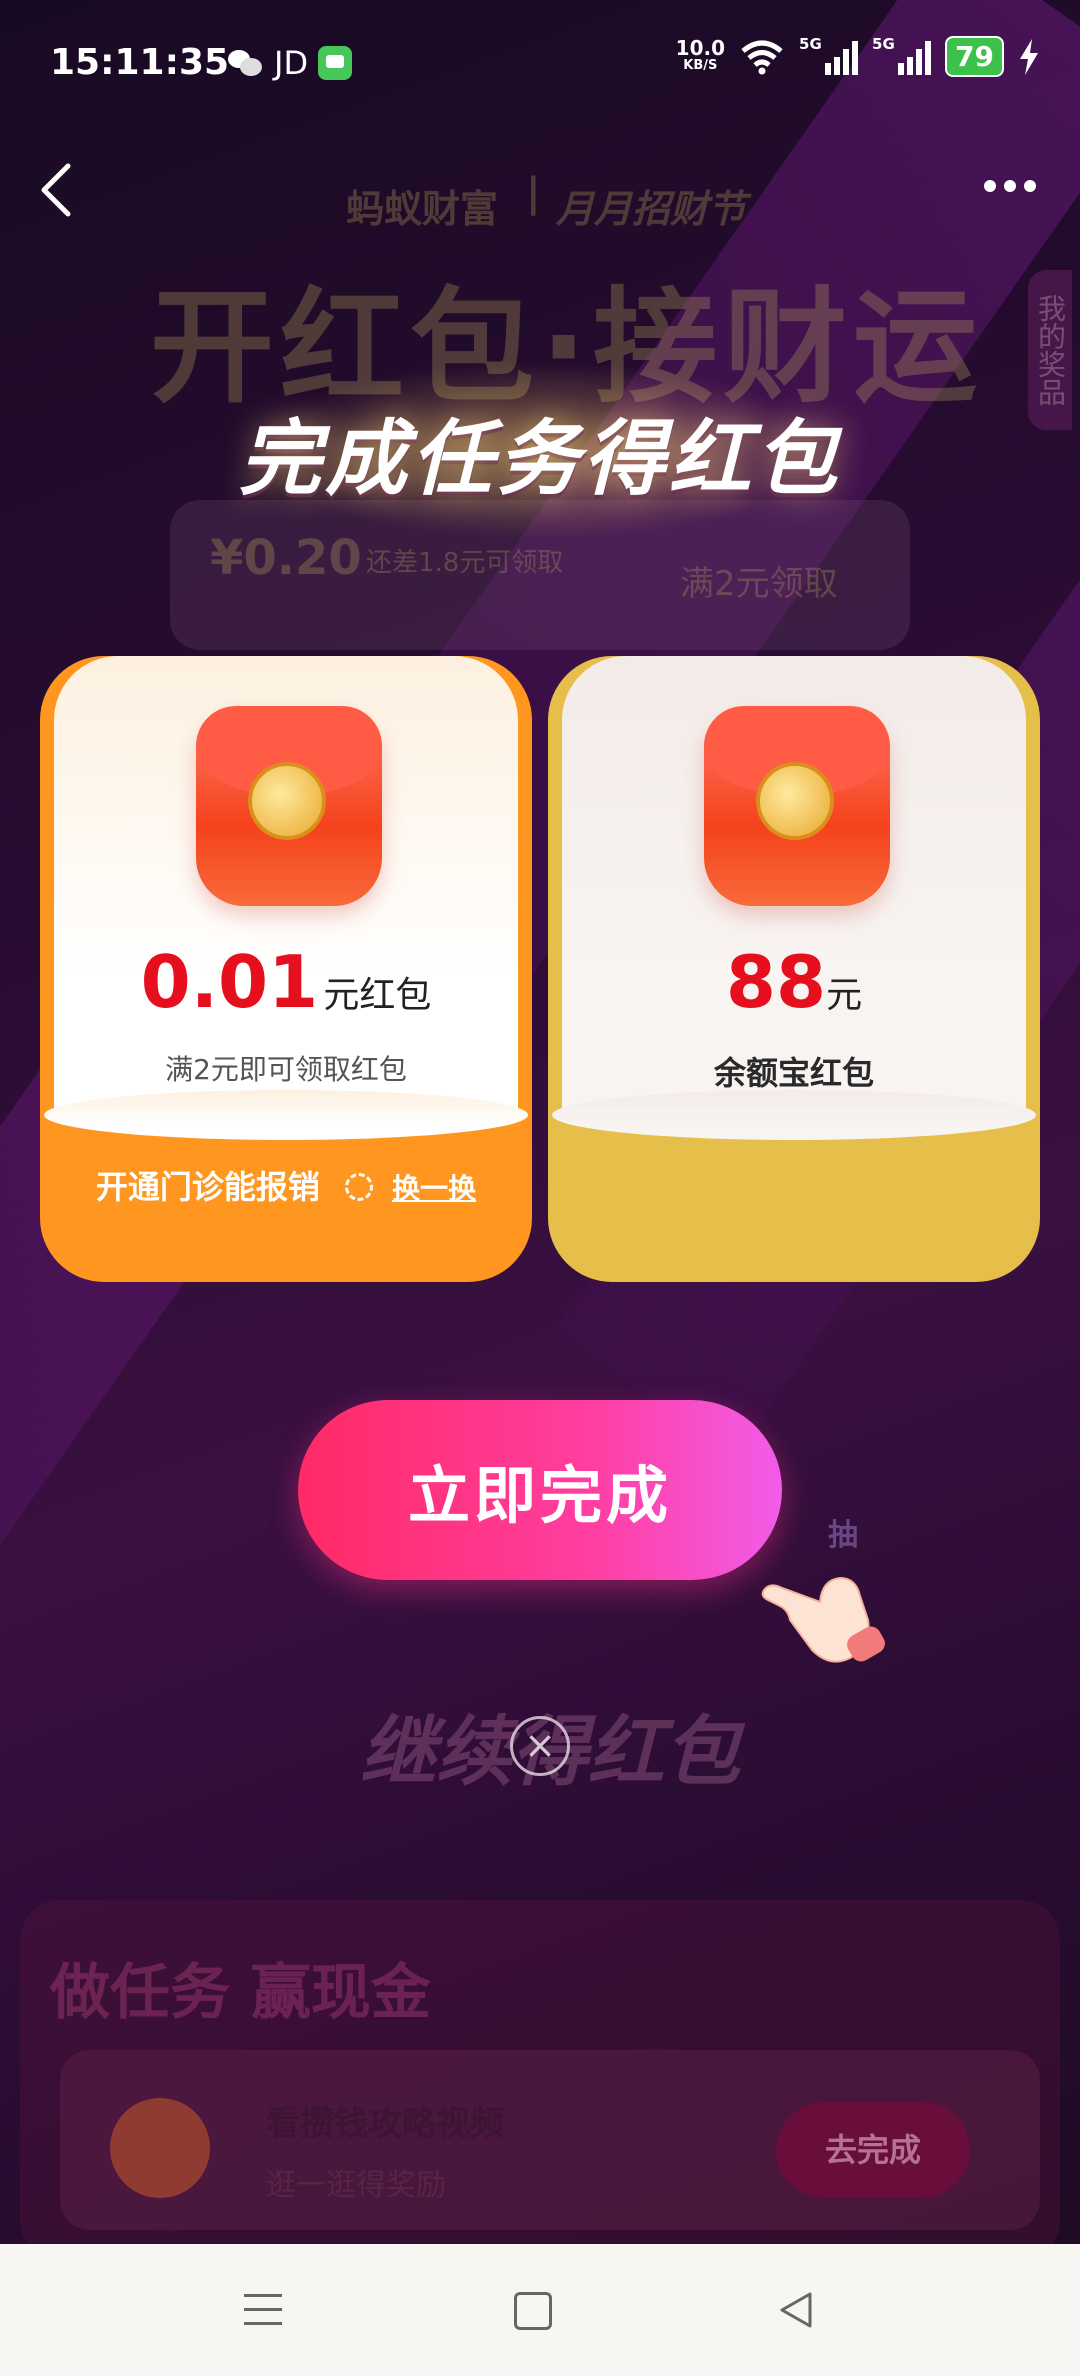 This screenshot has height=2376, width=1080. What do you see at coordinates (385, 2124) in the screenshot?
I see `task-item-name: 看攒钱攻略视频` at bounding box center [385, 2124].